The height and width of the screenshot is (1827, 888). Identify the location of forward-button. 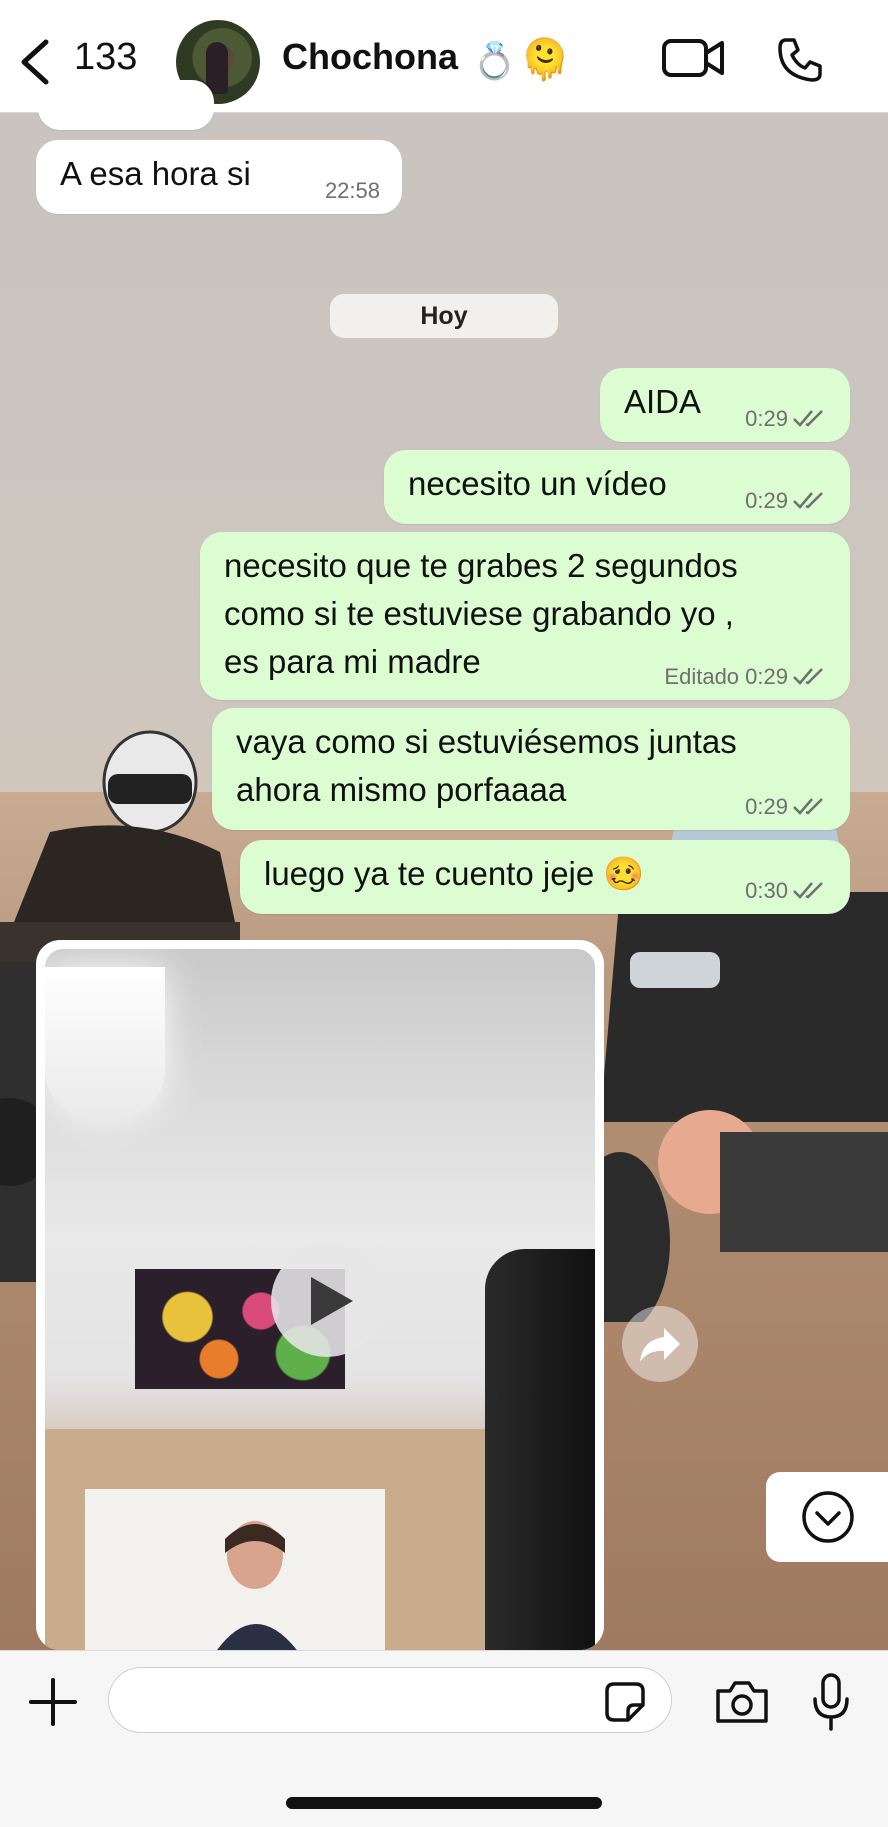
(660, 1344).